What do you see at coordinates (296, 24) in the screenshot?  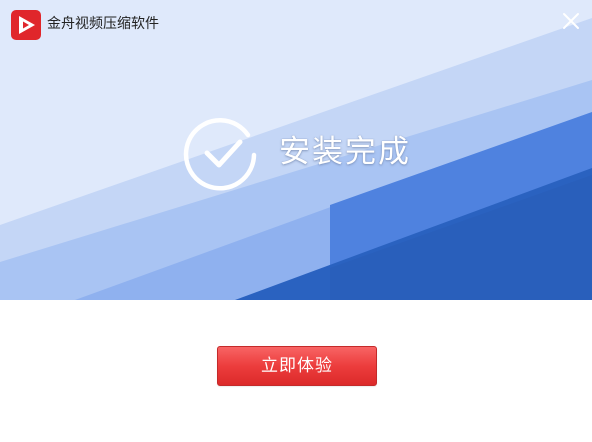 I see `title-bar: 金舟视频压缩软件` at bounding box center [296, 24].